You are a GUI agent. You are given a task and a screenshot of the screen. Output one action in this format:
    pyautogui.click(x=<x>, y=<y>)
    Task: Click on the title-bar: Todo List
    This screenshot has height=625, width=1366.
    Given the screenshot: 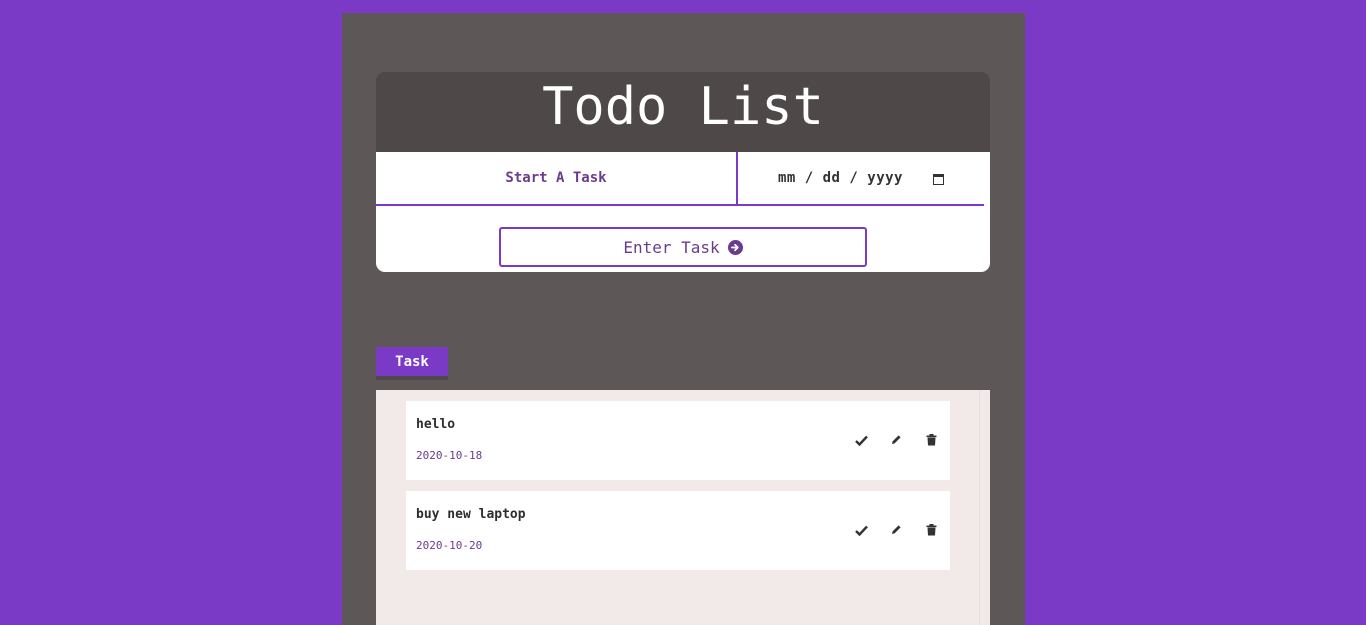 What is the action you would take?
    pyautogui.click(x=683, y=112)
    